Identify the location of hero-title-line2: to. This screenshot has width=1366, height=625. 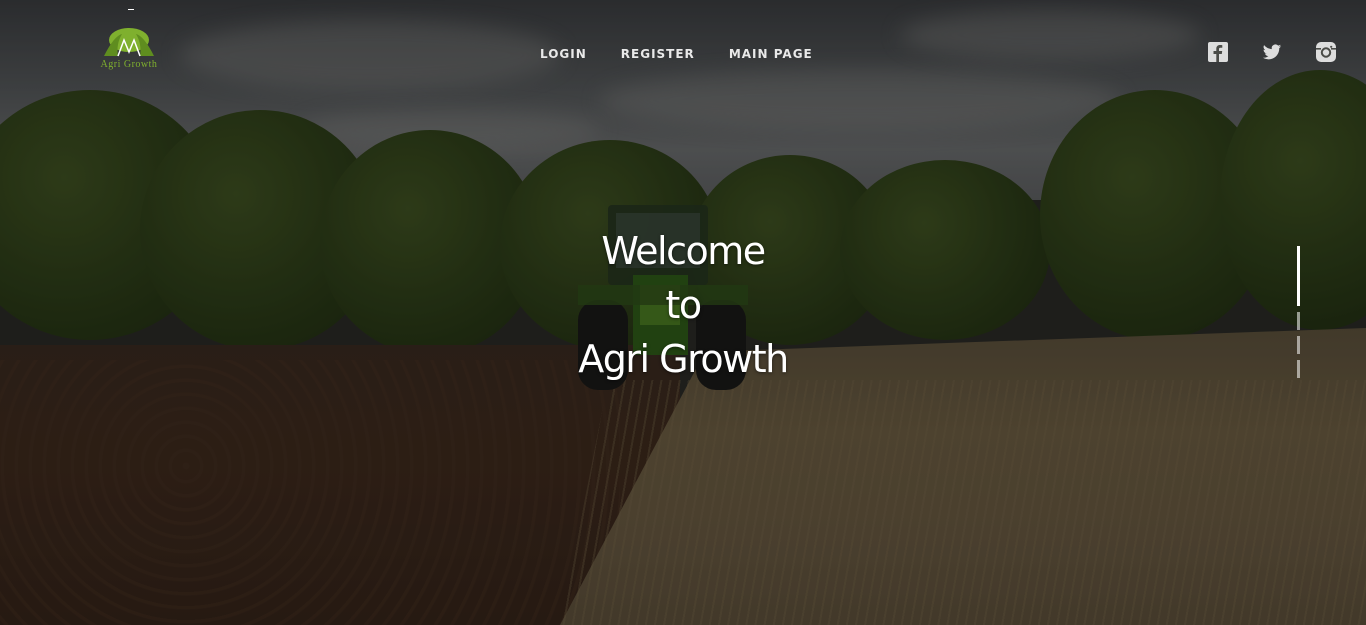
(683, 305).